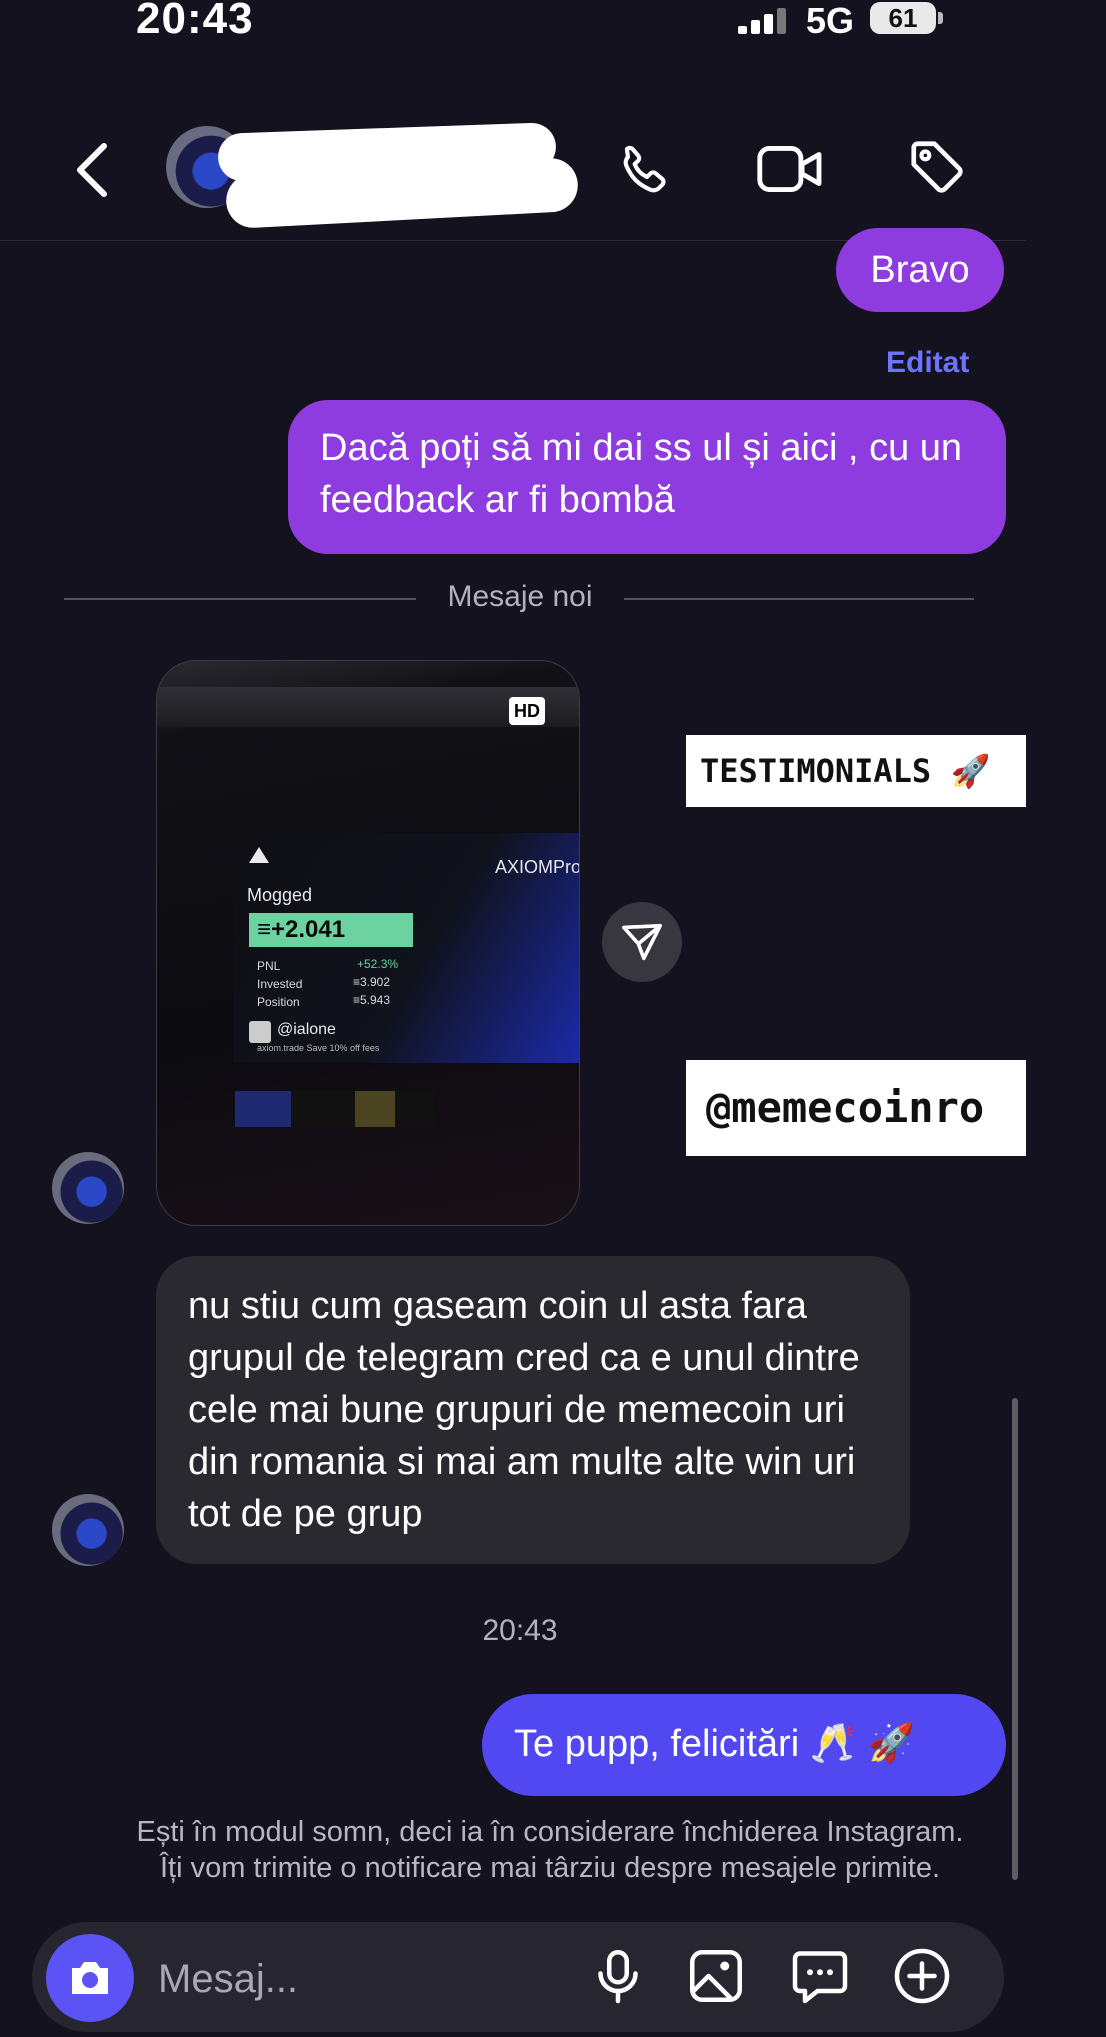 The width and height of the screenshot is (1106, 2037). What do you see at coordinates (1066, 1018) in the screenshot?
I see `right-edge` at bounding box center [1066, 1018].